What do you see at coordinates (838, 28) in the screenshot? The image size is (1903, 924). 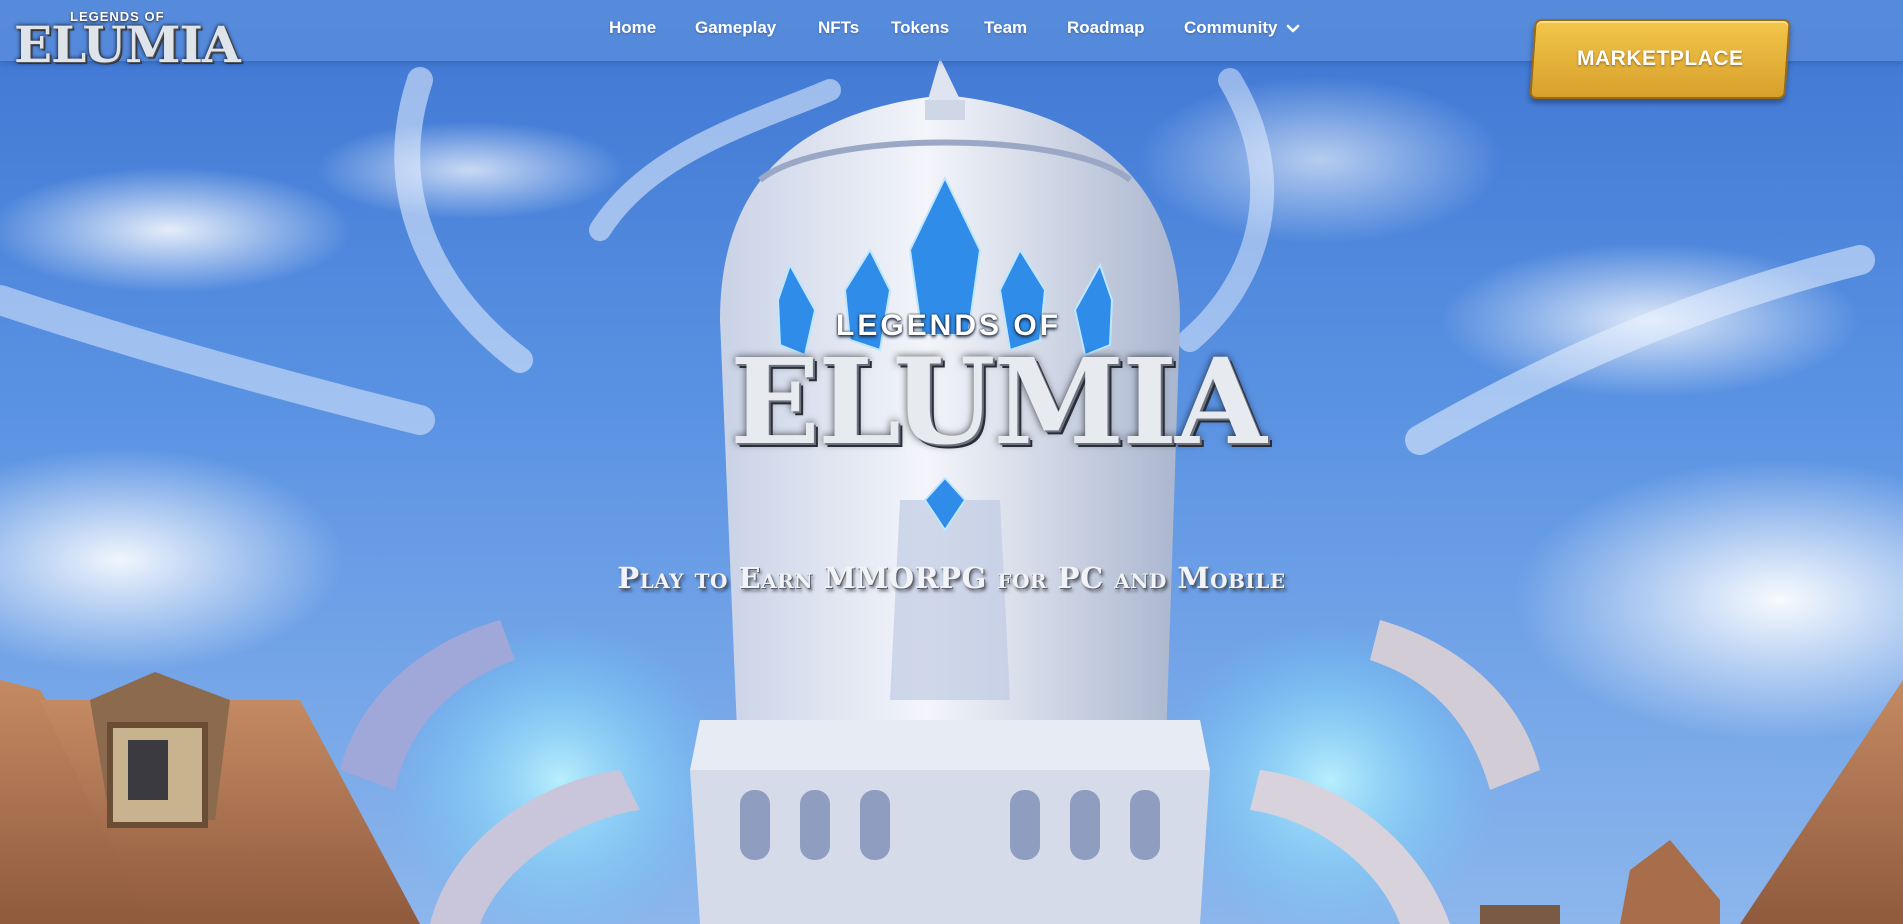 I see `nav-item-nfts: NFTs` at bounding box center [838, 28].